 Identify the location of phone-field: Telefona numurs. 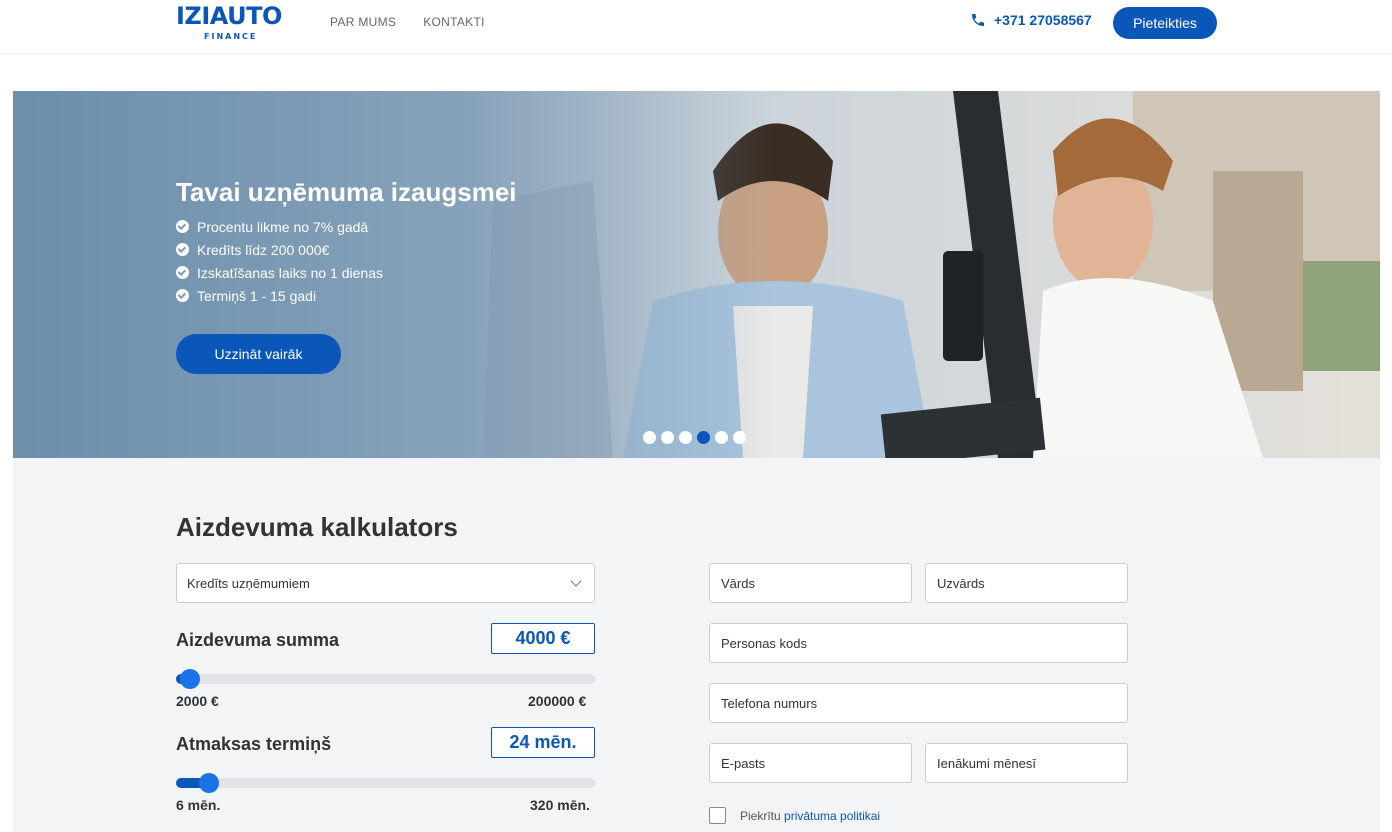
(918, 703).